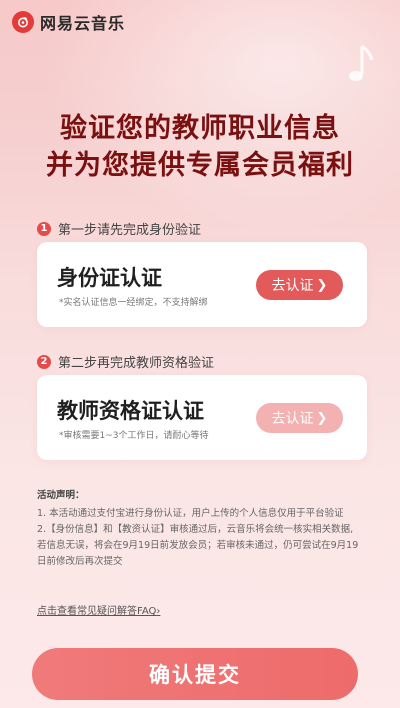 The width and height of the screenshot is (400, 708). I want to click on activity-statement-line: 若信息无误，将会在9月19日前发放会员；若审核未通过，仍可尝试在9月19, so click(198, 545).